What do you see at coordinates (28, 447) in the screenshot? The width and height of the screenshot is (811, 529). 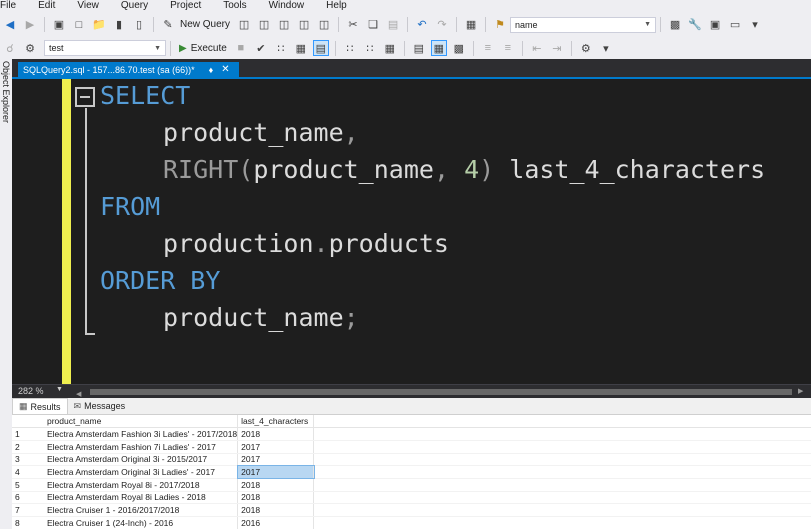 I see `row-number: 2` at bounding box center [28, 447].